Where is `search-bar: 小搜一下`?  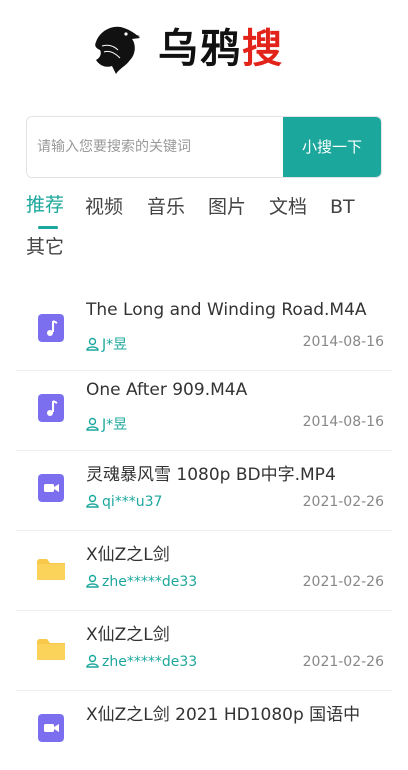
search-bar: 小搜一下 is located at coordinates (204, 147).